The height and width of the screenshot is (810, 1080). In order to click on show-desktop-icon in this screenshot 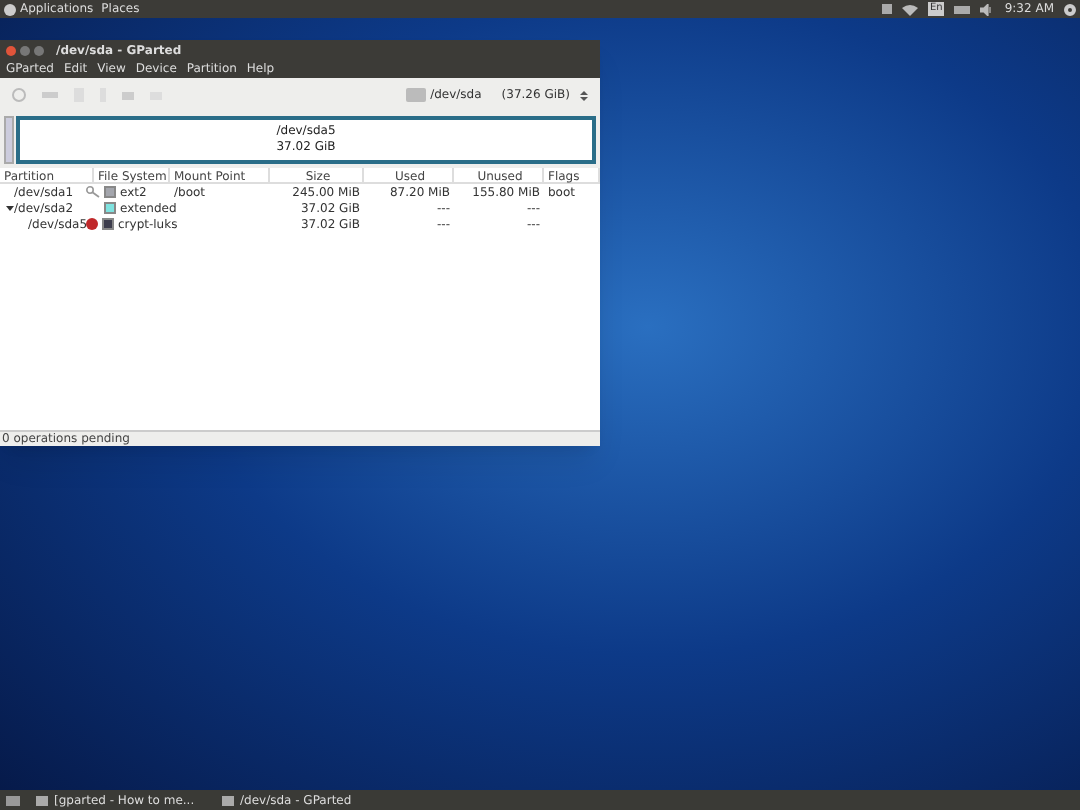, I will do `click(13, 800)`.